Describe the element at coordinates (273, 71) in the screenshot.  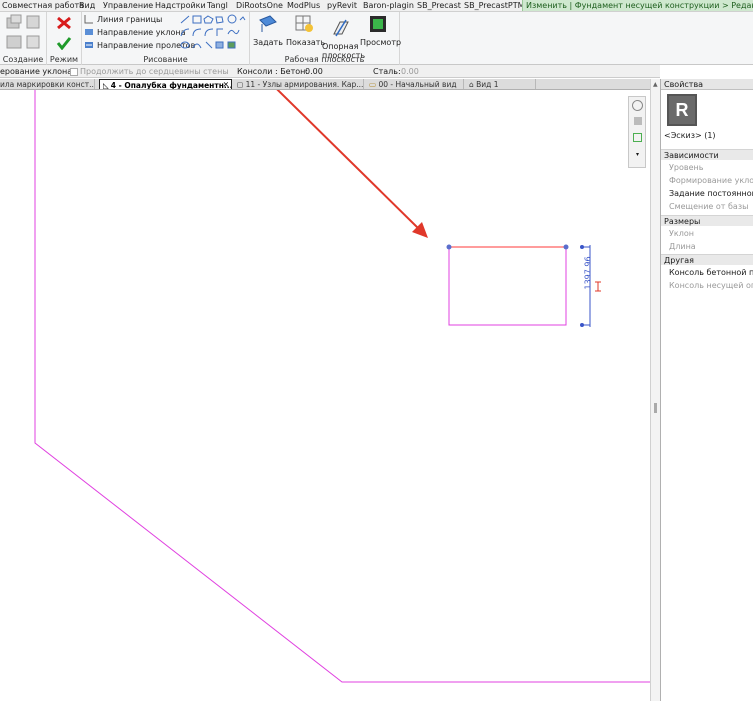
I see `console-concrete-label: Консоли : Бетон:` at that location.